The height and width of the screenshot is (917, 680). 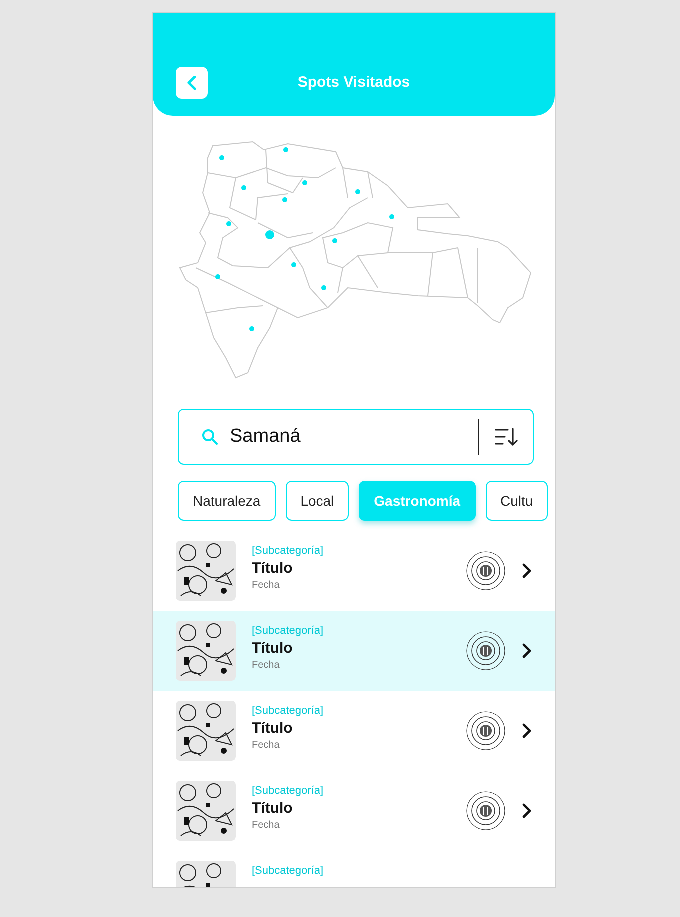 What do you see at coordinates (517, 501) in the screenshot?
I see `filter-chip: Cultu` at bounding box center [517, 501].